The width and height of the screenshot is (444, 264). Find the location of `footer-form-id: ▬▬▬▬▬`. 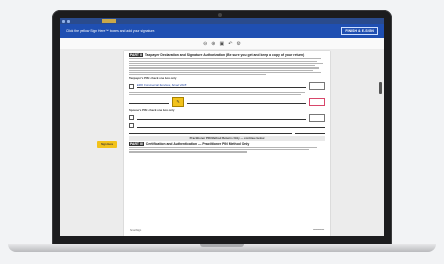

footer-form-id: ▬▬▬▬▬ is located at coordinates (318, 229).